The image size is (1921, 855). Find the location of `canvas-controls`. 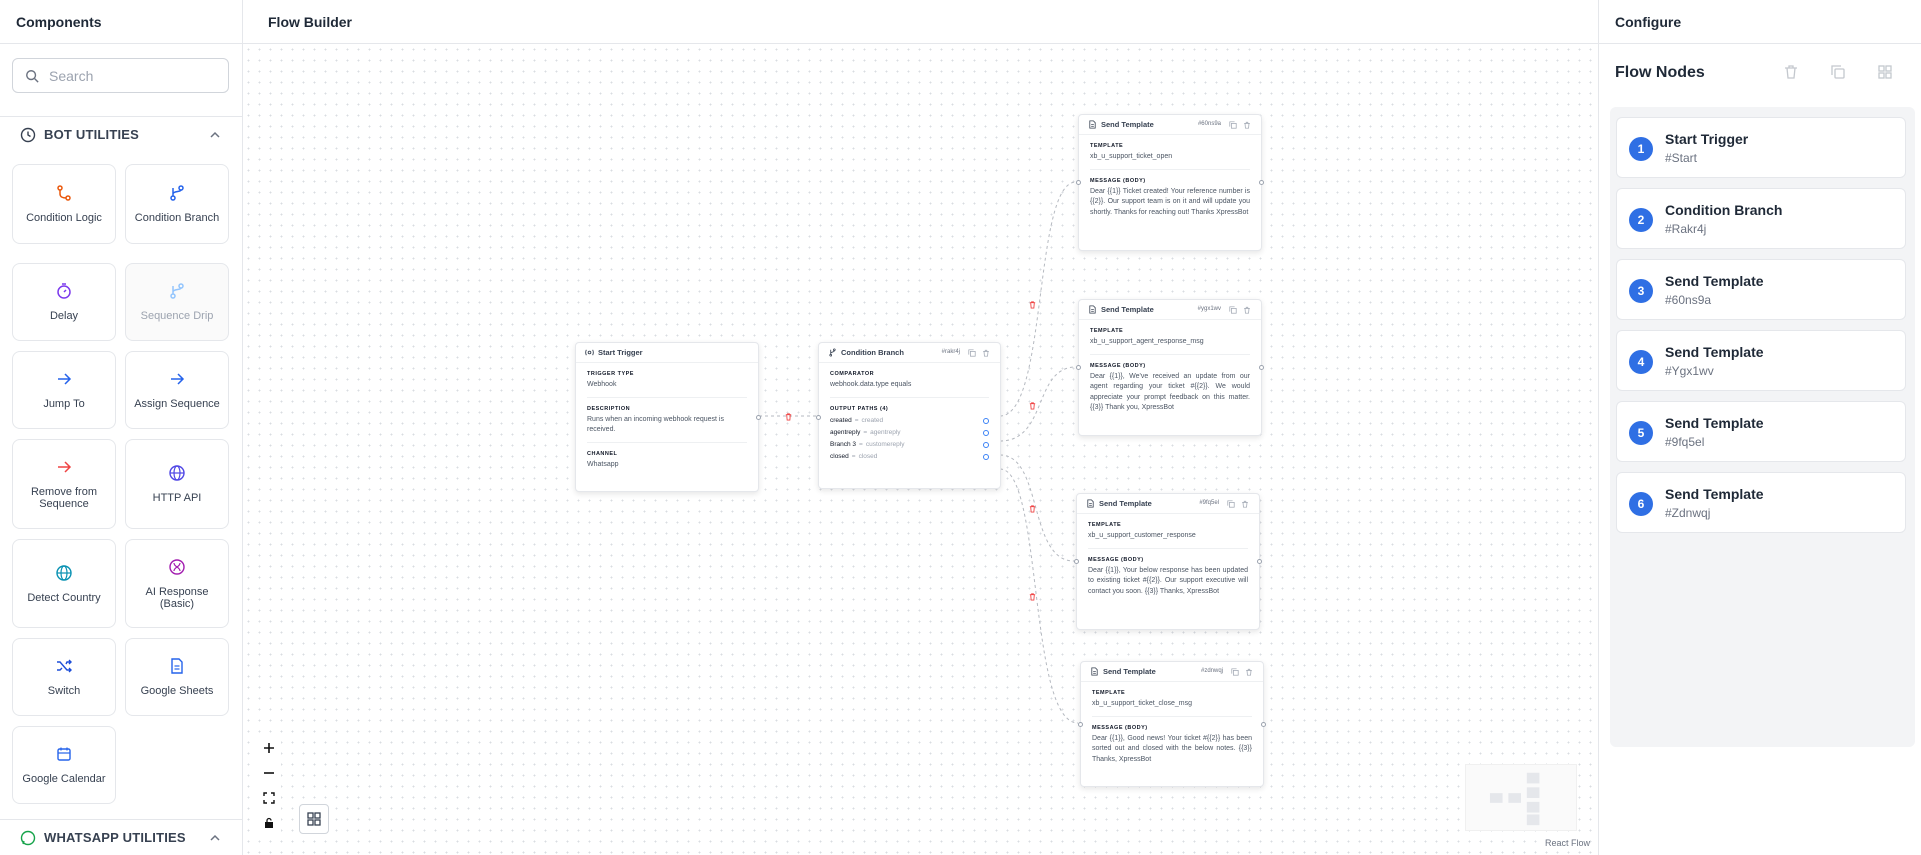

canvas-controls is located at coordinates (268, 785).